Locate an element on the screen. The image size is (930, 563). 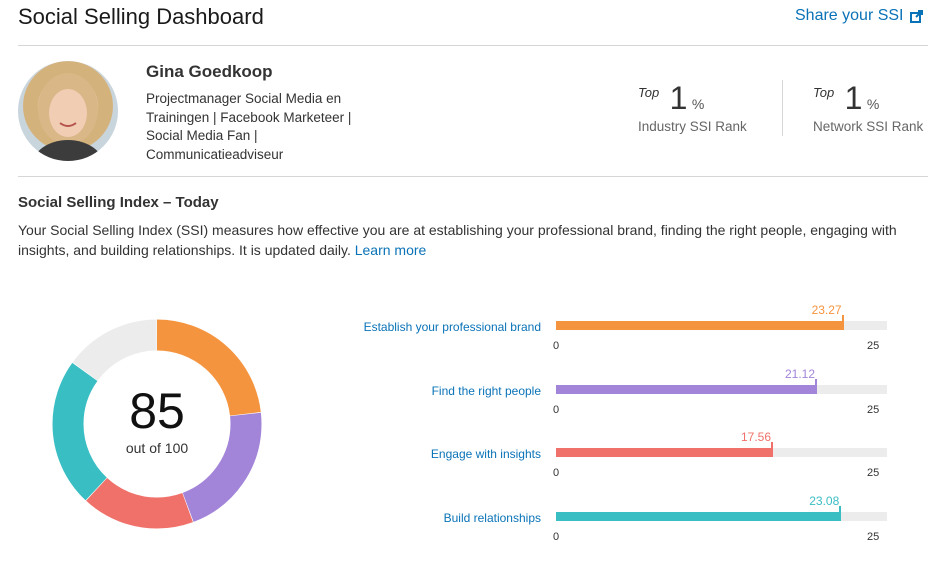
headline-line: Communicatieadviseur is located at coordinates (215, 154).